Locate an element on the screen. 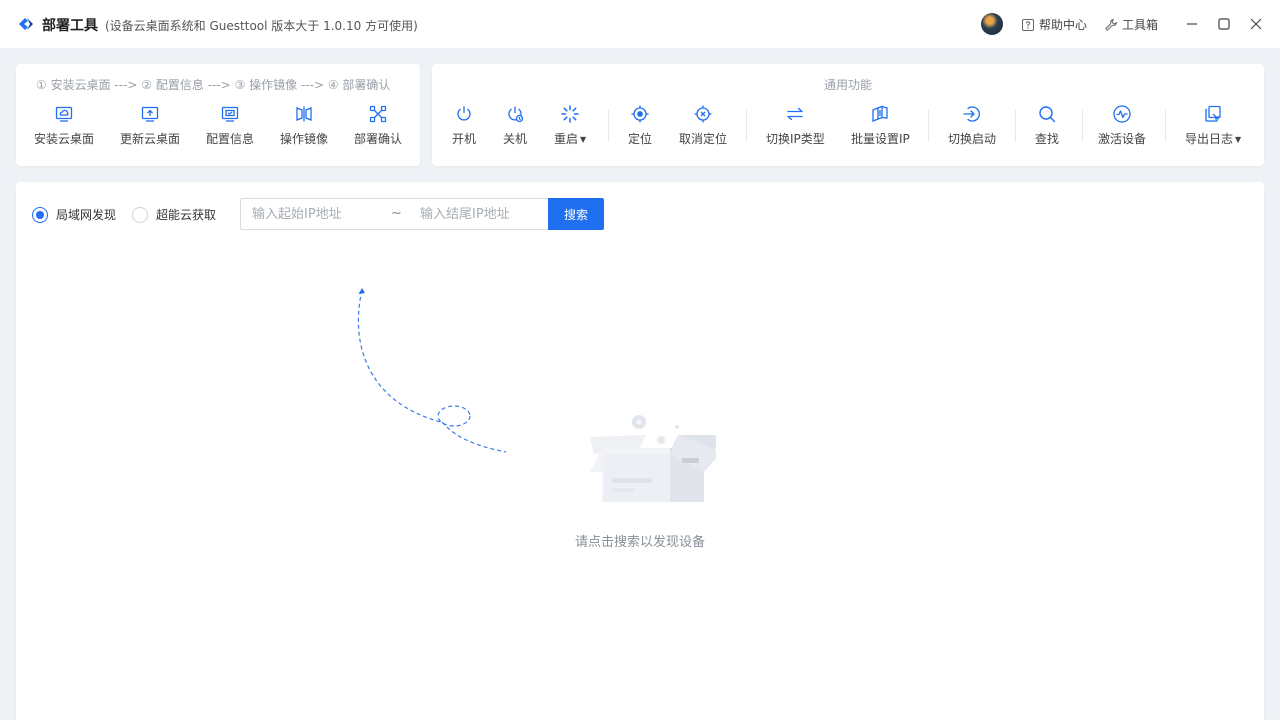 The image size is (1280, 720). minimize-button is located at coordinates (1192, 24).